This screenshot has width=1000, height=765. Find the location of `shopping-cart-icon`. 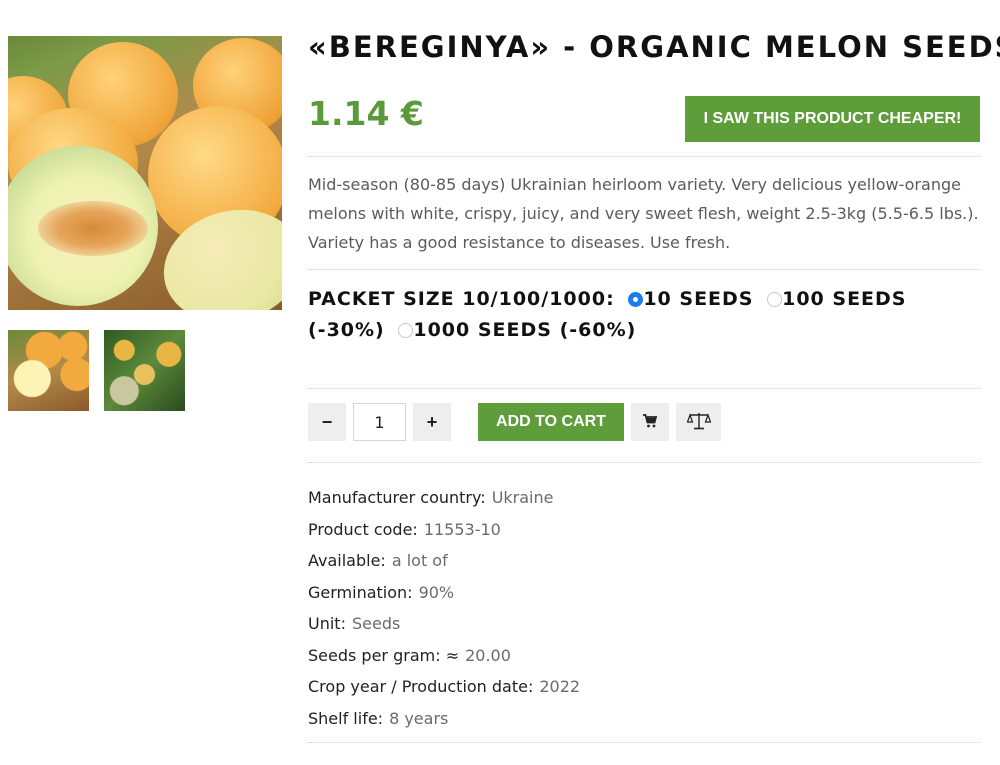

shopping-cart-icon is located at coordinates (650, 422).